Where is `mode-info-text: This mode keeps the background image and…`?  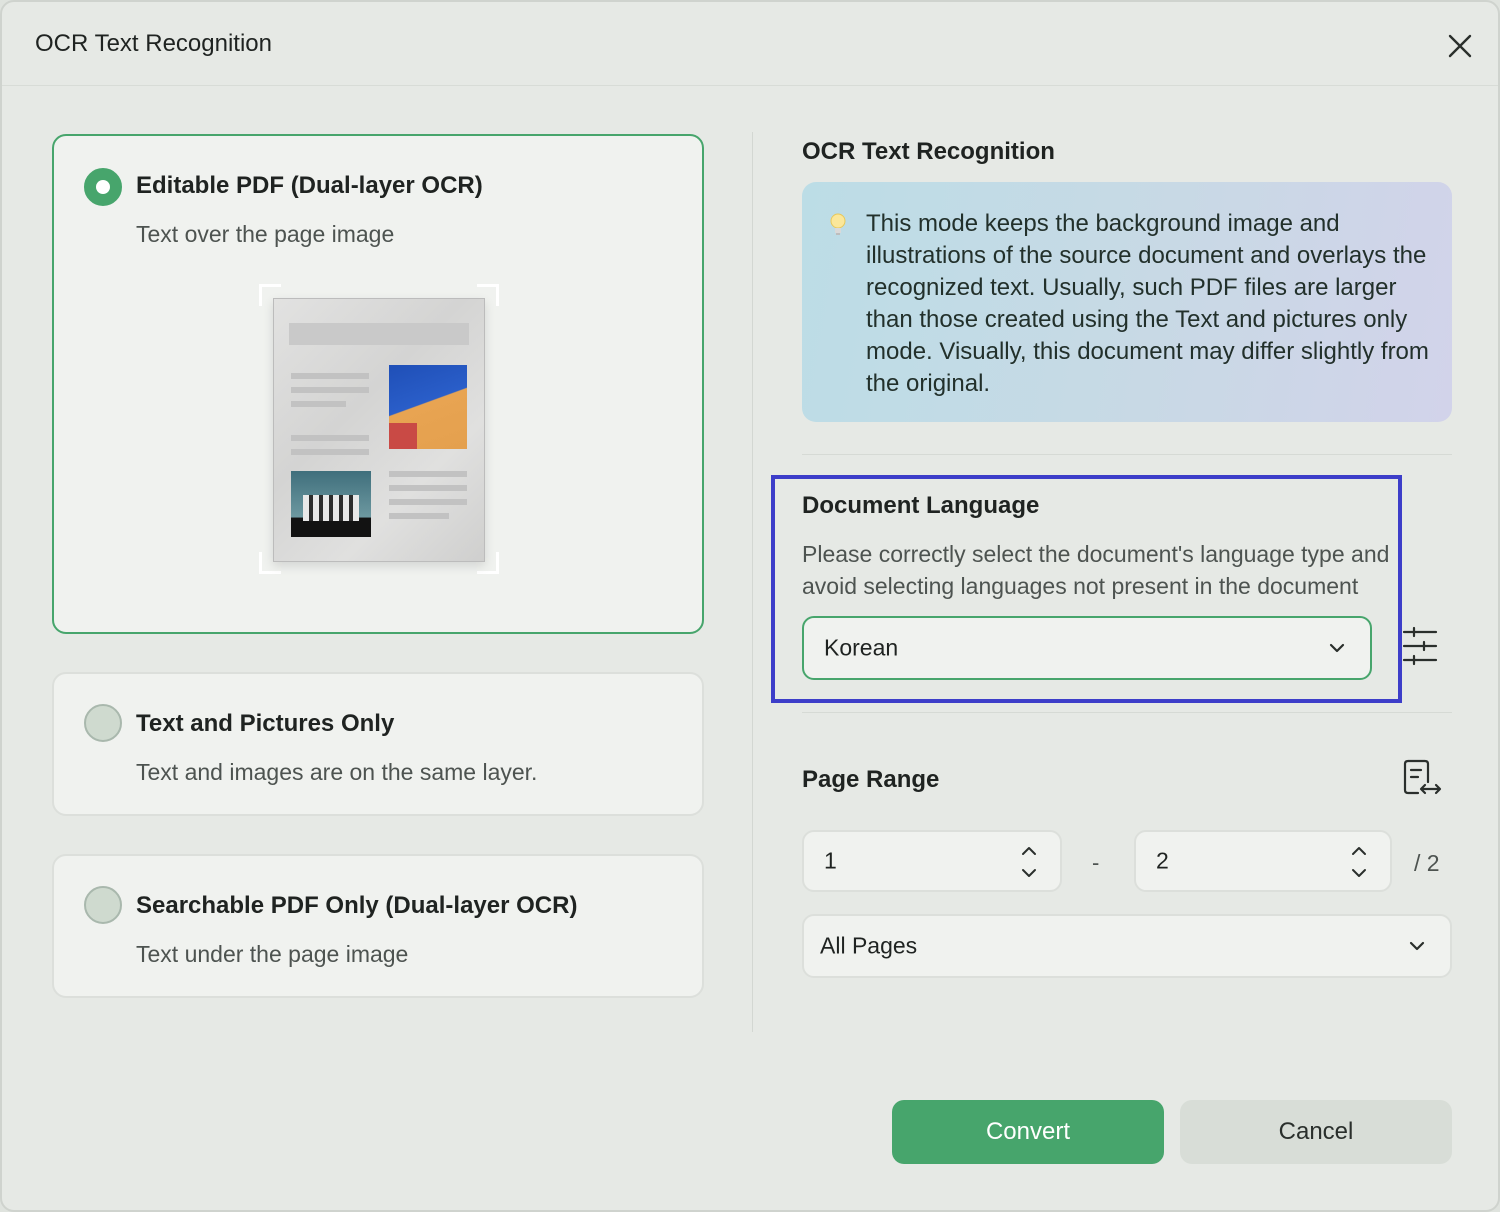
mode-info-text: This mode keeps the background image and… is located at coordinates (1147, 303).